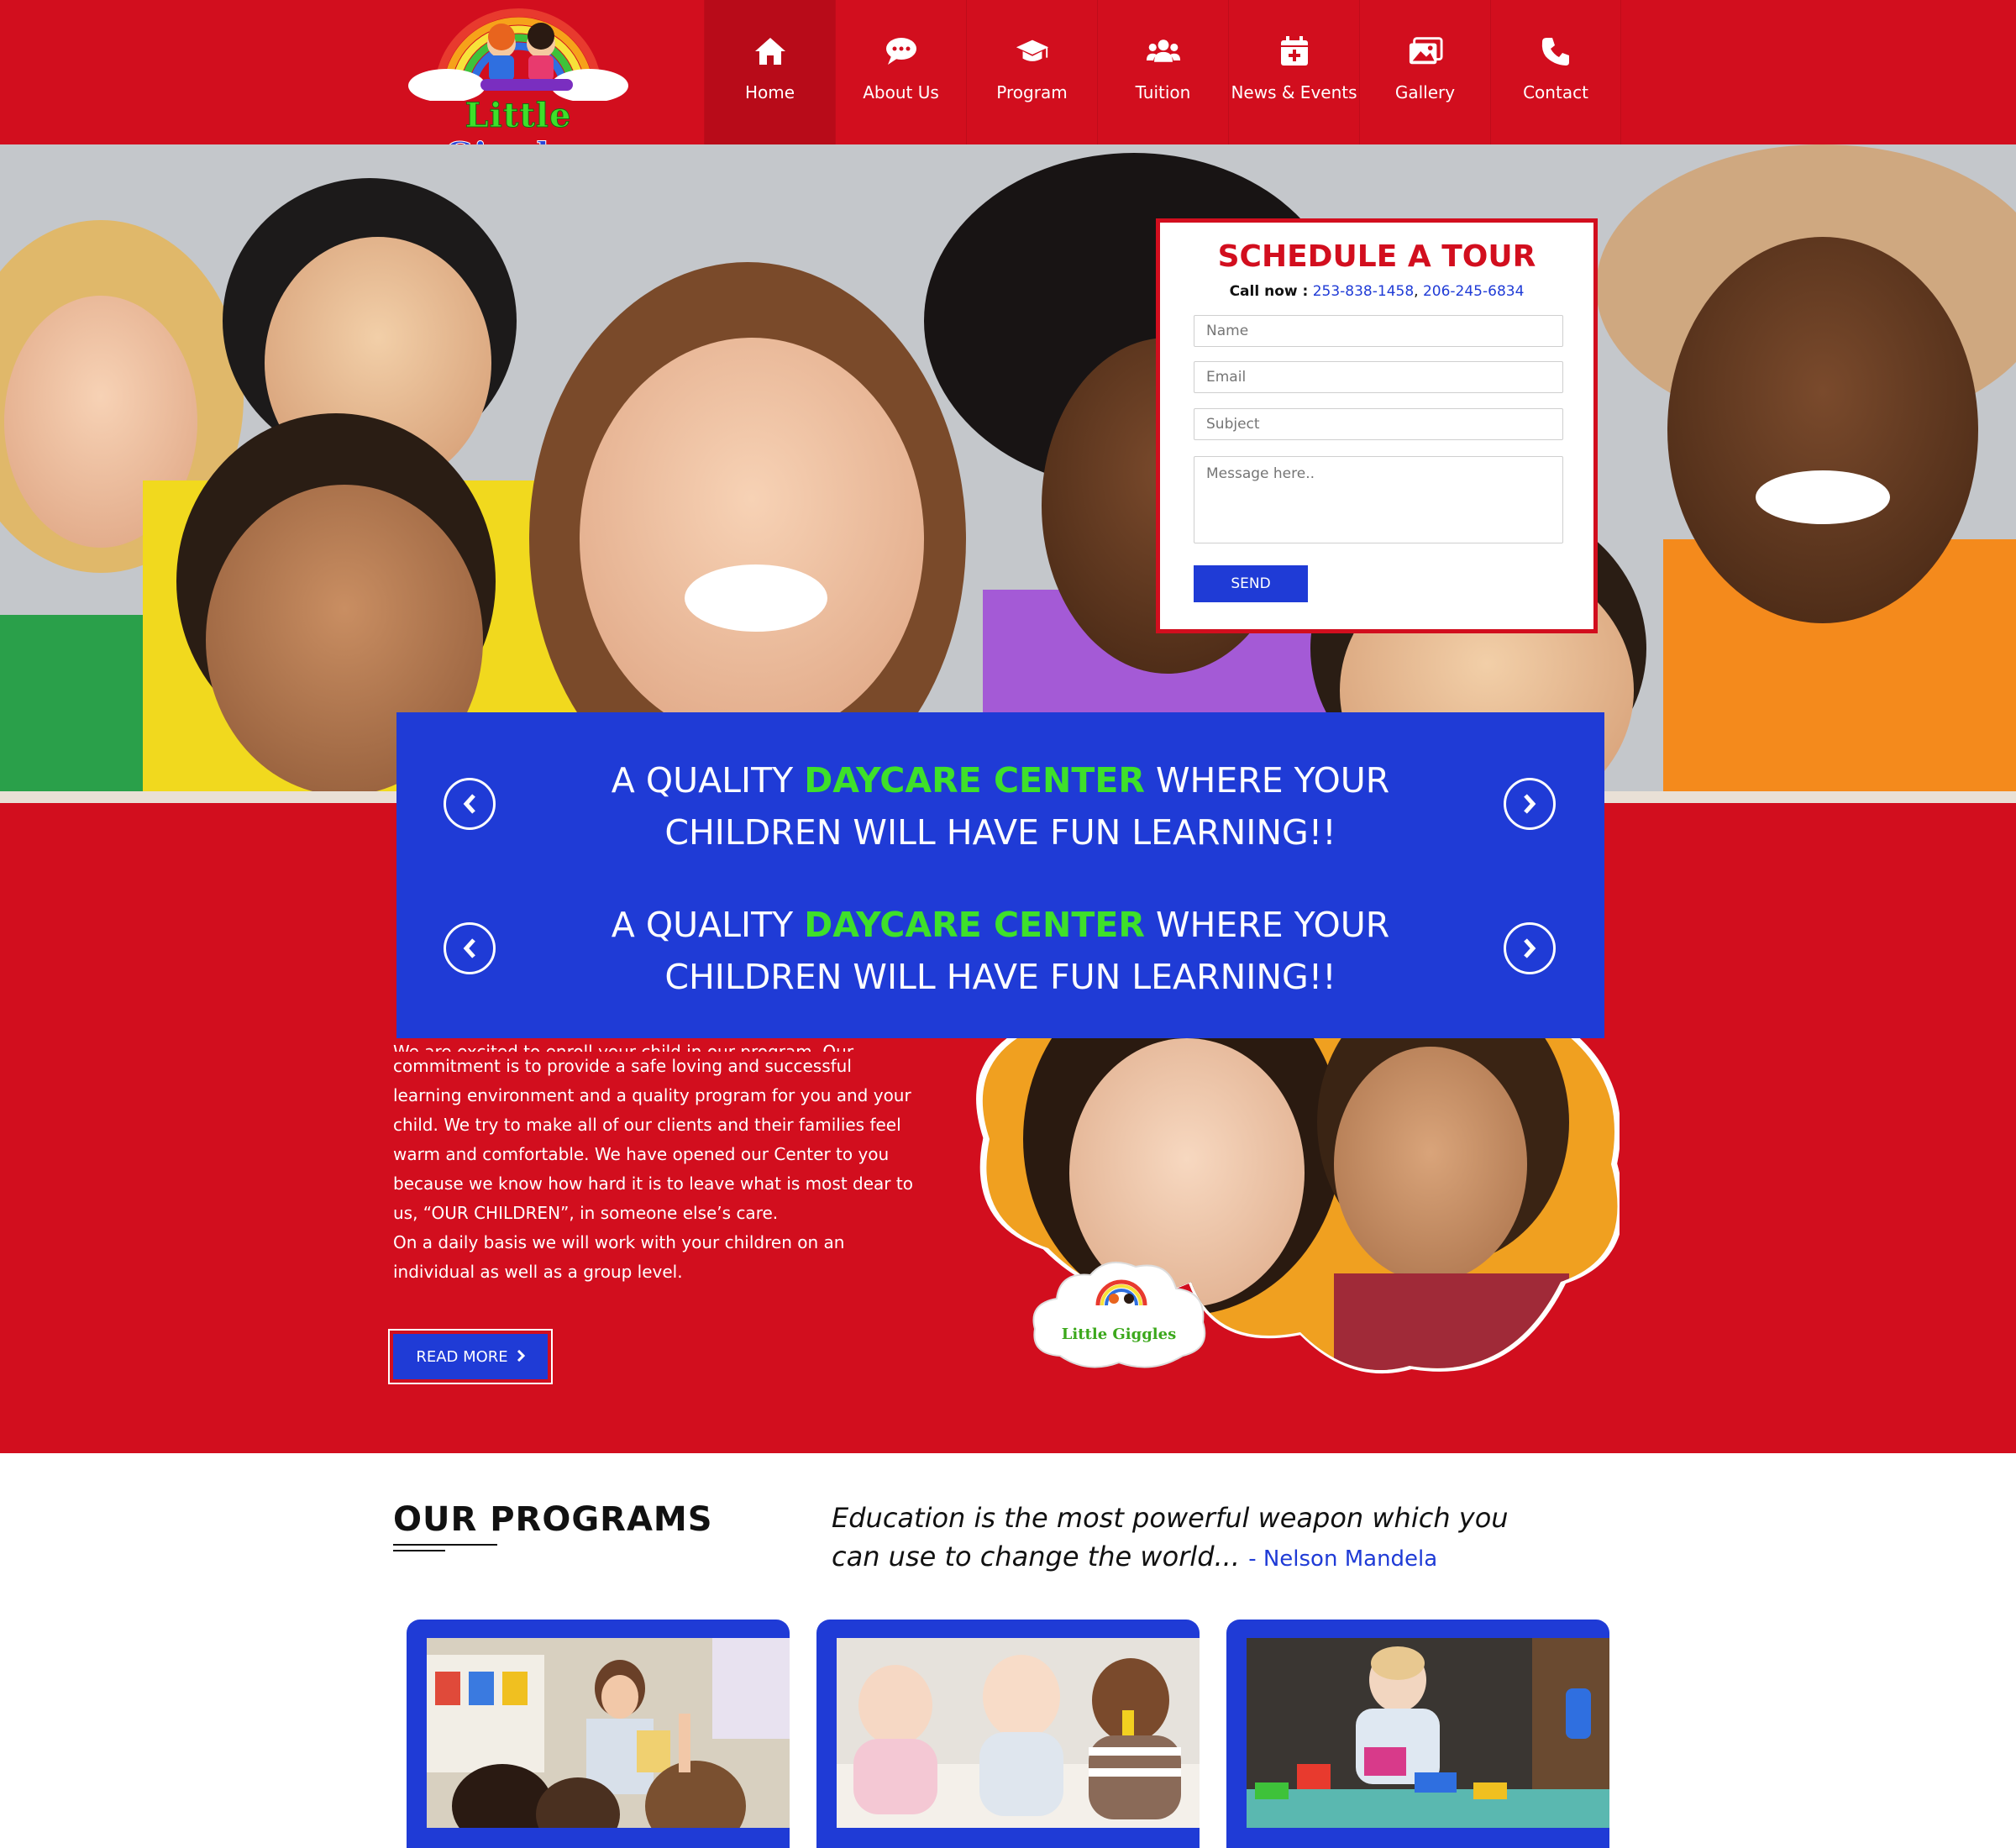 The height and width of the screenshot is (1848, 2016). I want to click on subject-input, so click(1378, 424).